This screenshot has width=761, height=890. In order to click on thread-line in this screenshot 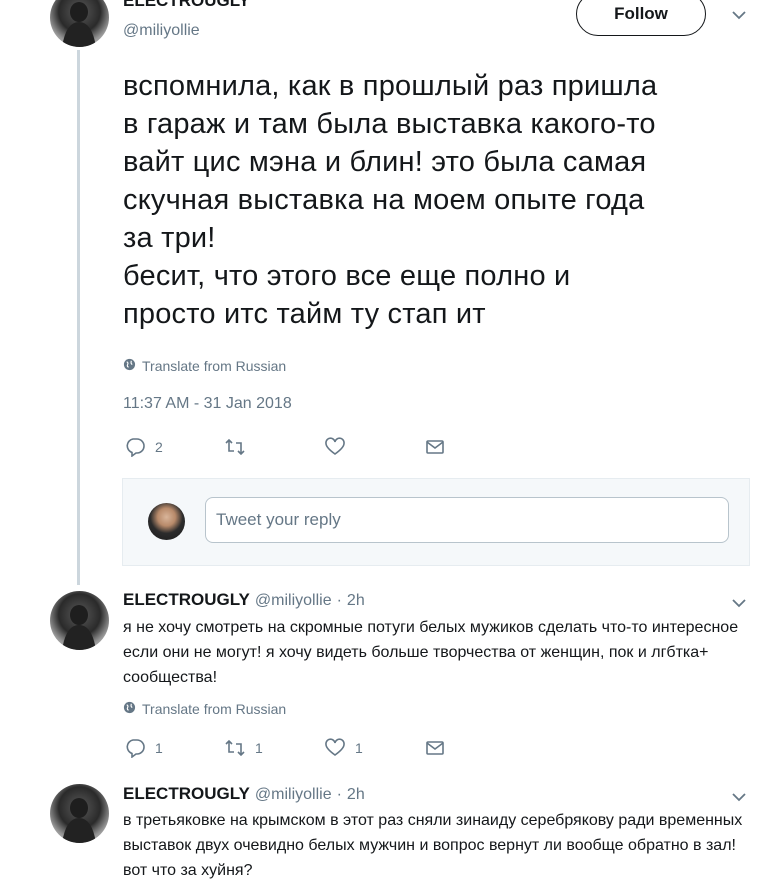, I will do `click(78, 317)`.